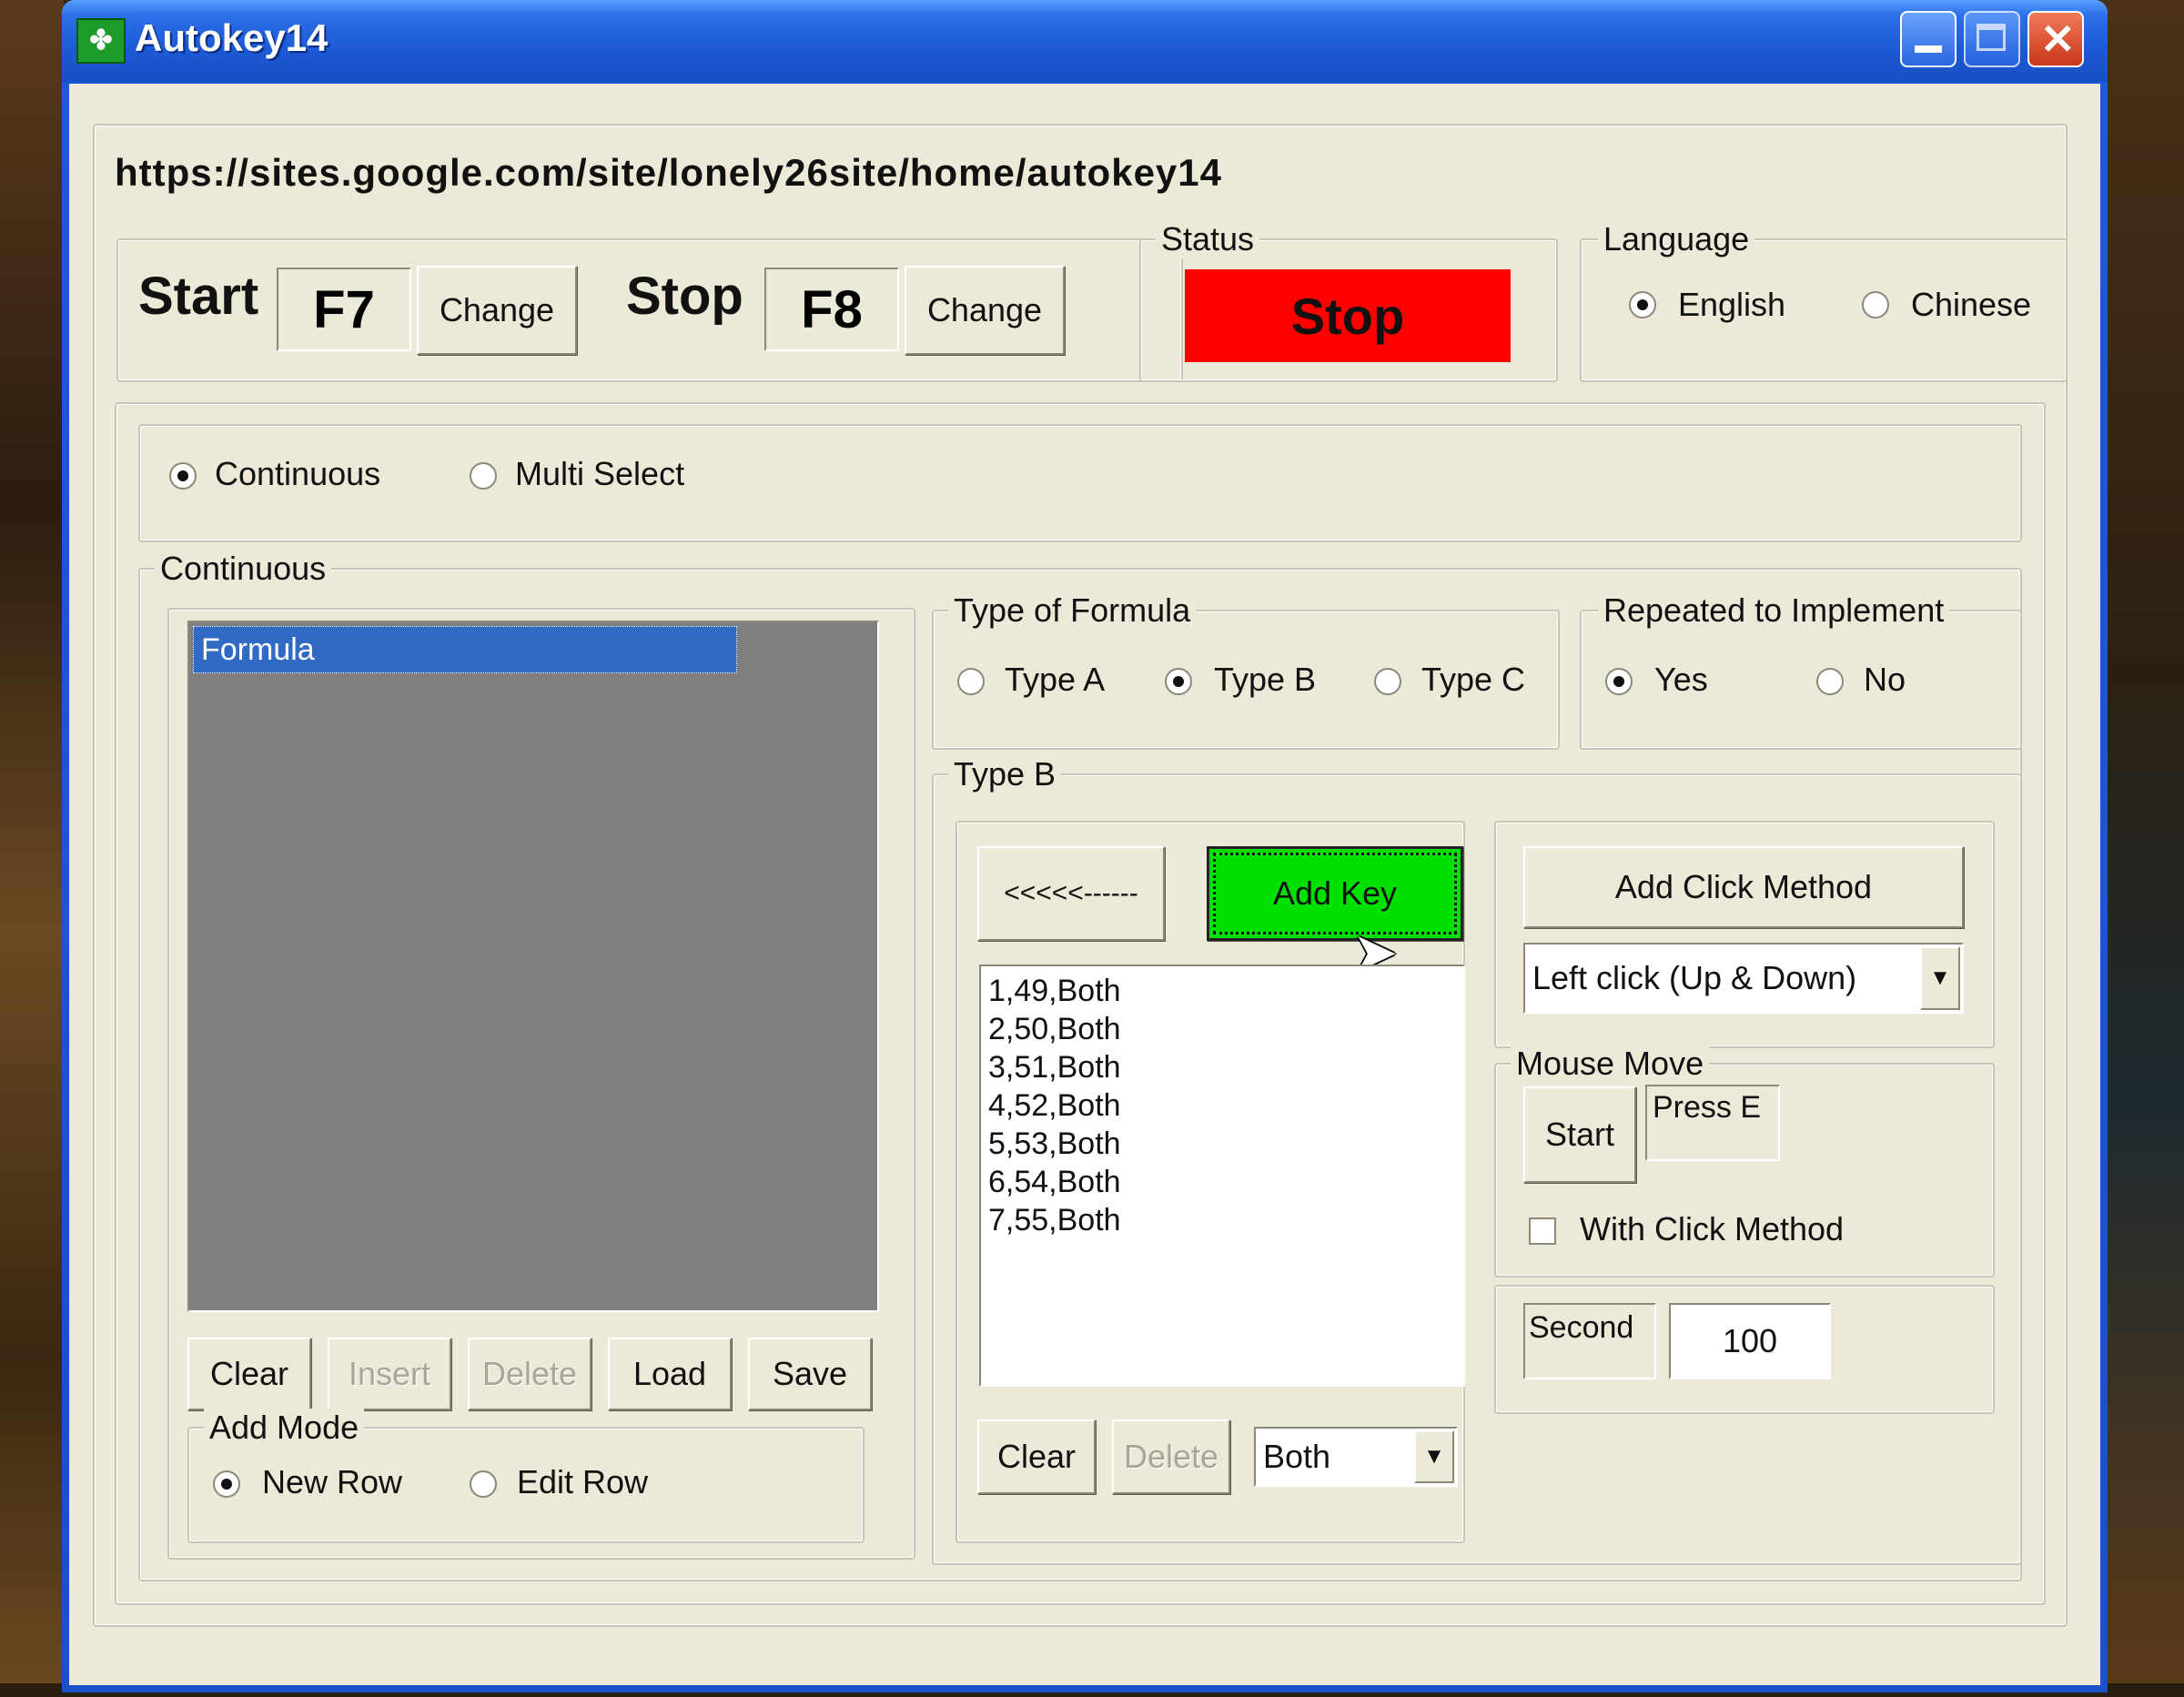 The image size is (2184, 1697). I want to click on type-c-label: Type C, so click(1473, 680).